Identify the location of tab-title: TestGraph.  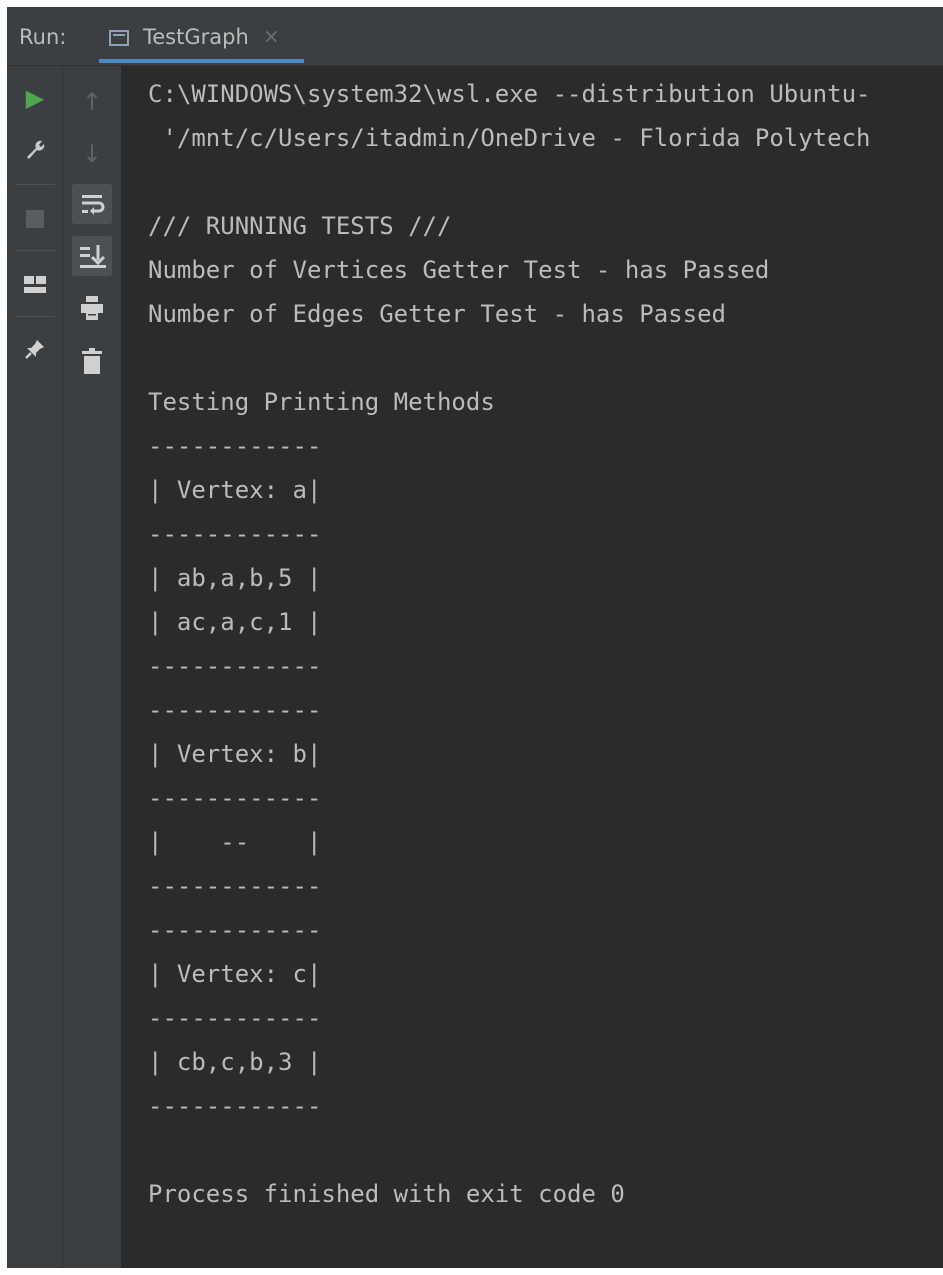
(196, 37).